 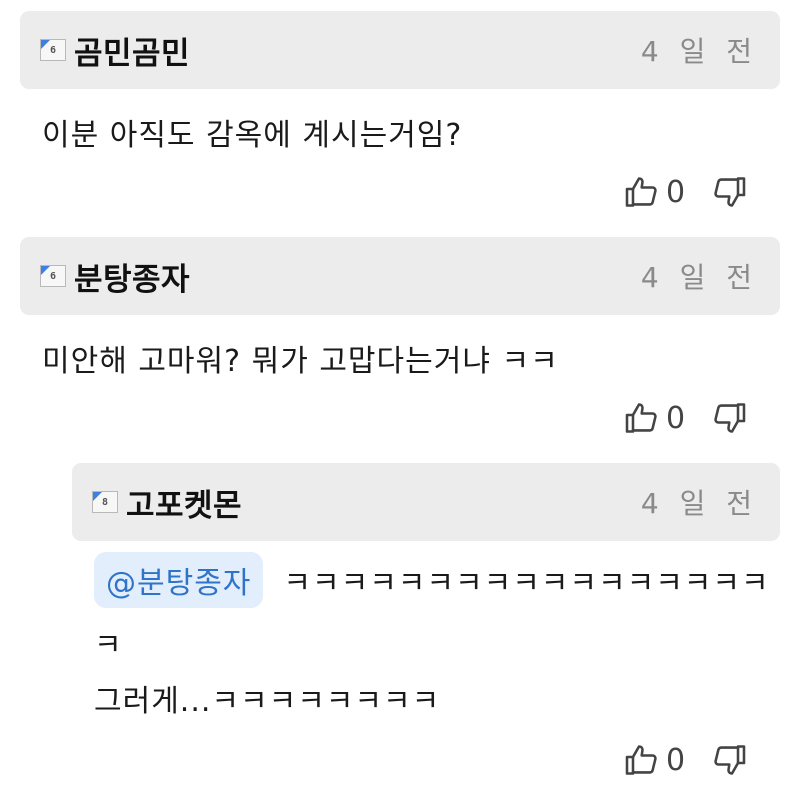 I want to click on author: 6 분탕종자, so click(x=115, y=276).